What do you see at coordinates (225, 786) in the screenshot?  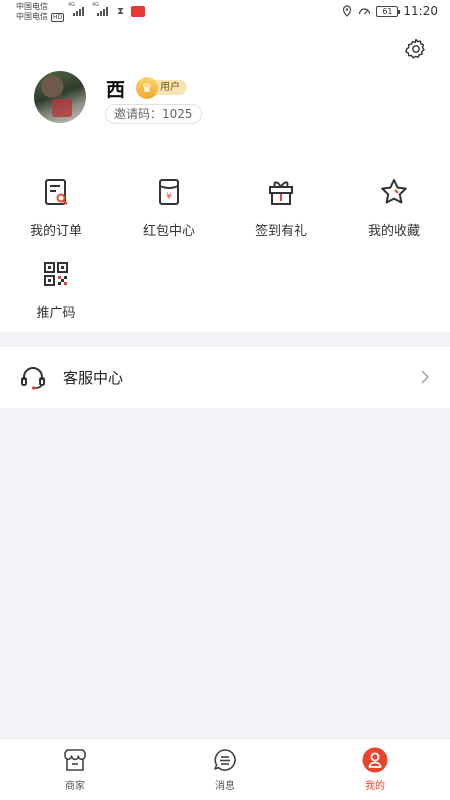 I see `nav-label-messages: 消息` at bounding box center [225, 786].